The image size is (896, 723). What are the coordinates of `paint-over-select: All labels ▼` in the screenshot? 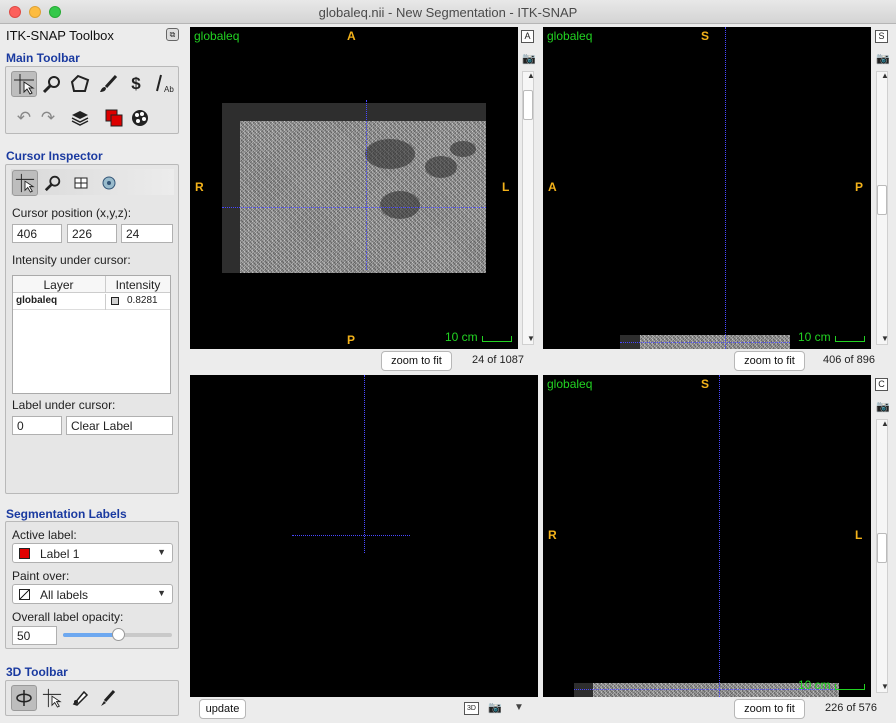 It's located at (92, 594).